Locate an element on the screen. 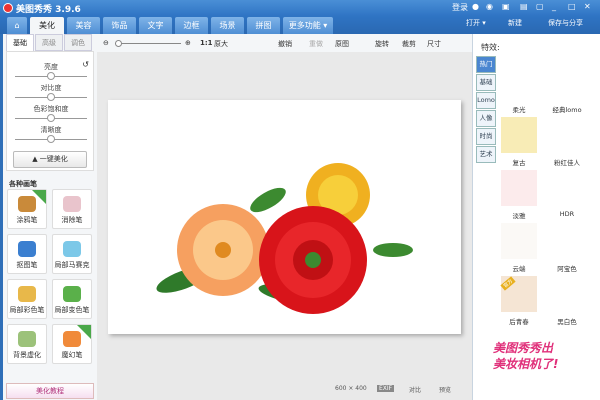  maximize-icon: □ is located at coordinates (572, 6).